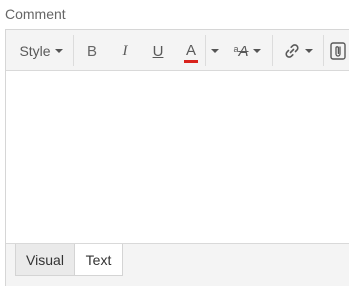 The height and width of the screenshot is (293, 349). I want to click on underline-icon: U, so click(158, 51).